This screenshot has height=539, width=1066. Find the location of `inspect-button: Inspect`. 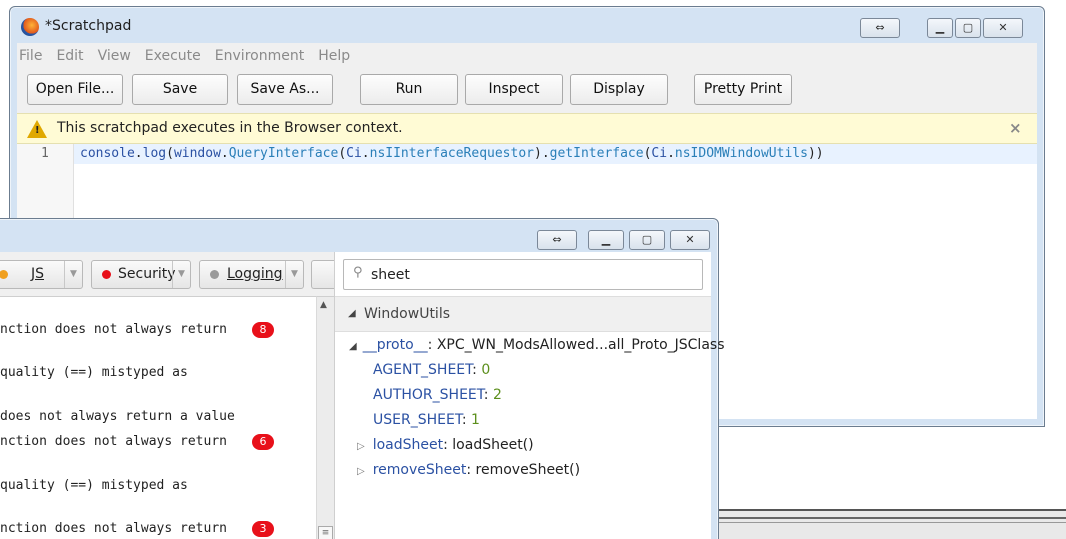

inspect-button: Inspect is located at coordinates (514, 89).